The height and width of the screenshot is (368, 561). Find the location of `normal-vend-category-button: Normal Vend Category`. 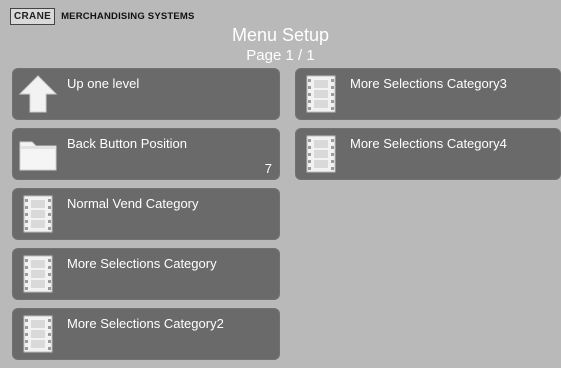

normal-vend-category-button: Normal Vend Category is located at coordinates (146, 214).